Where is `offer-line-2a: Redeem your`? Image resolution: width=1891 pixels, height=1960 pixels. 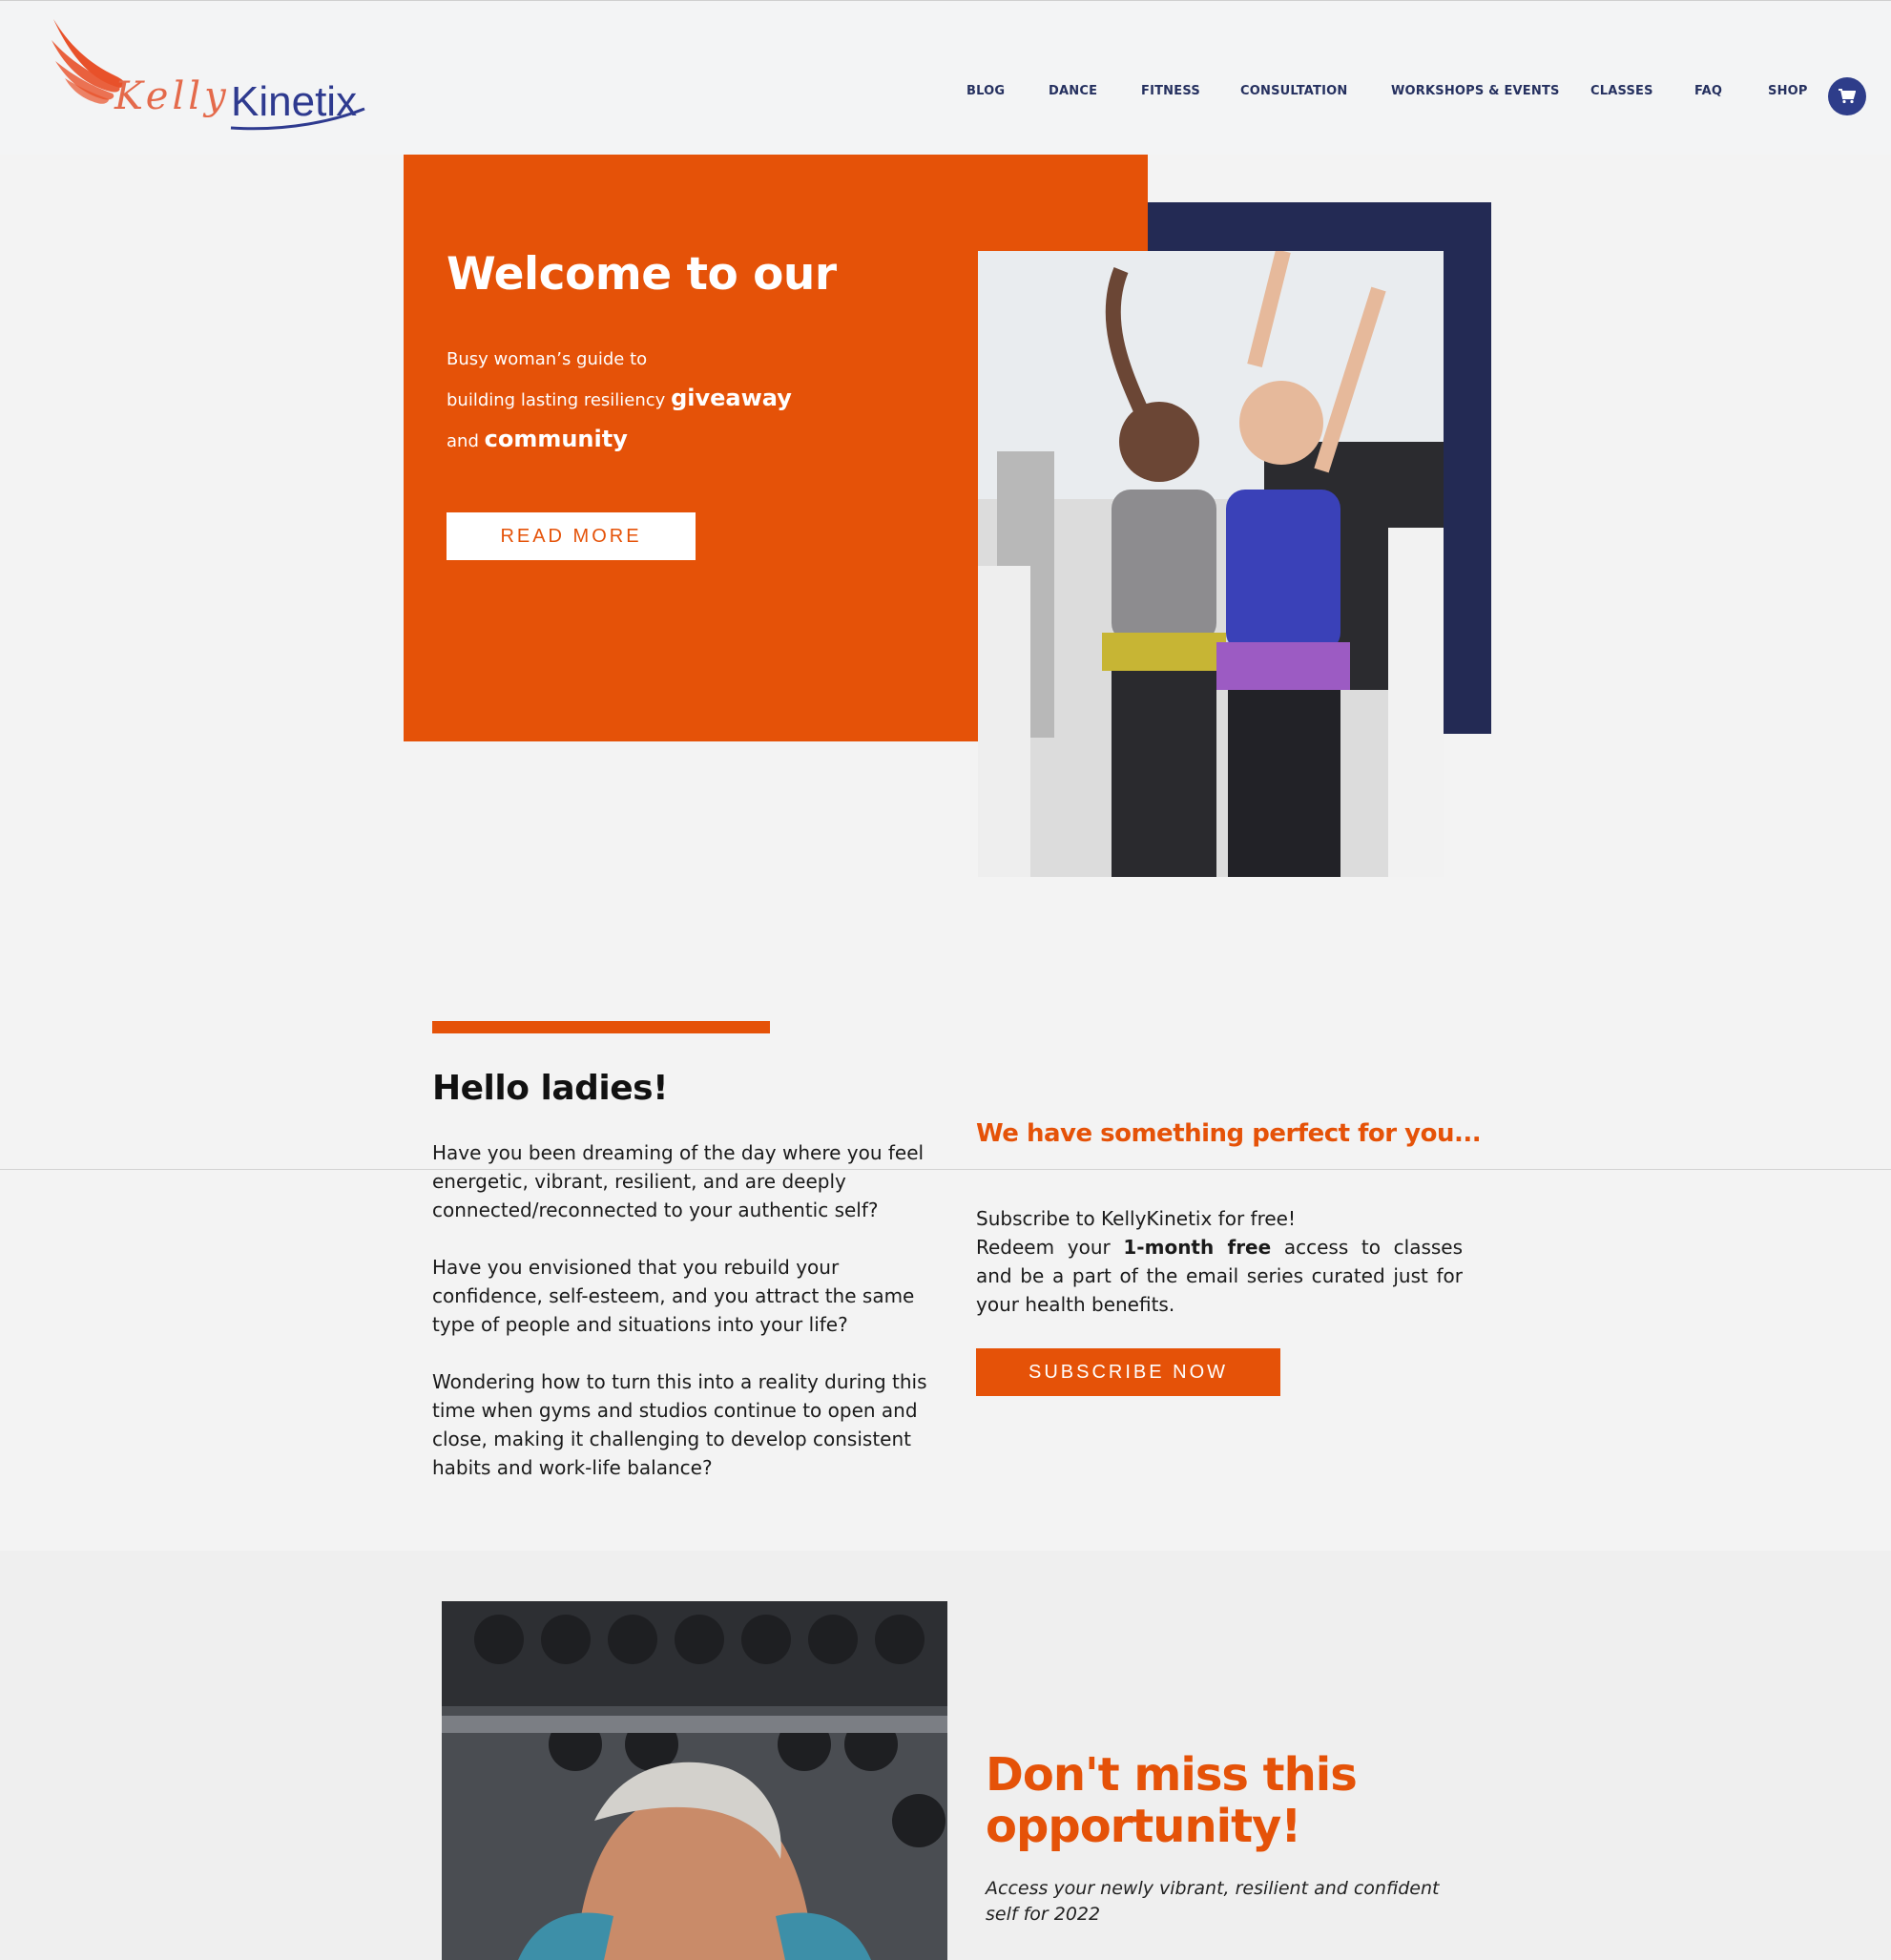 offer-line-2a: Redeem your is located at coordinates (1043, 1247).